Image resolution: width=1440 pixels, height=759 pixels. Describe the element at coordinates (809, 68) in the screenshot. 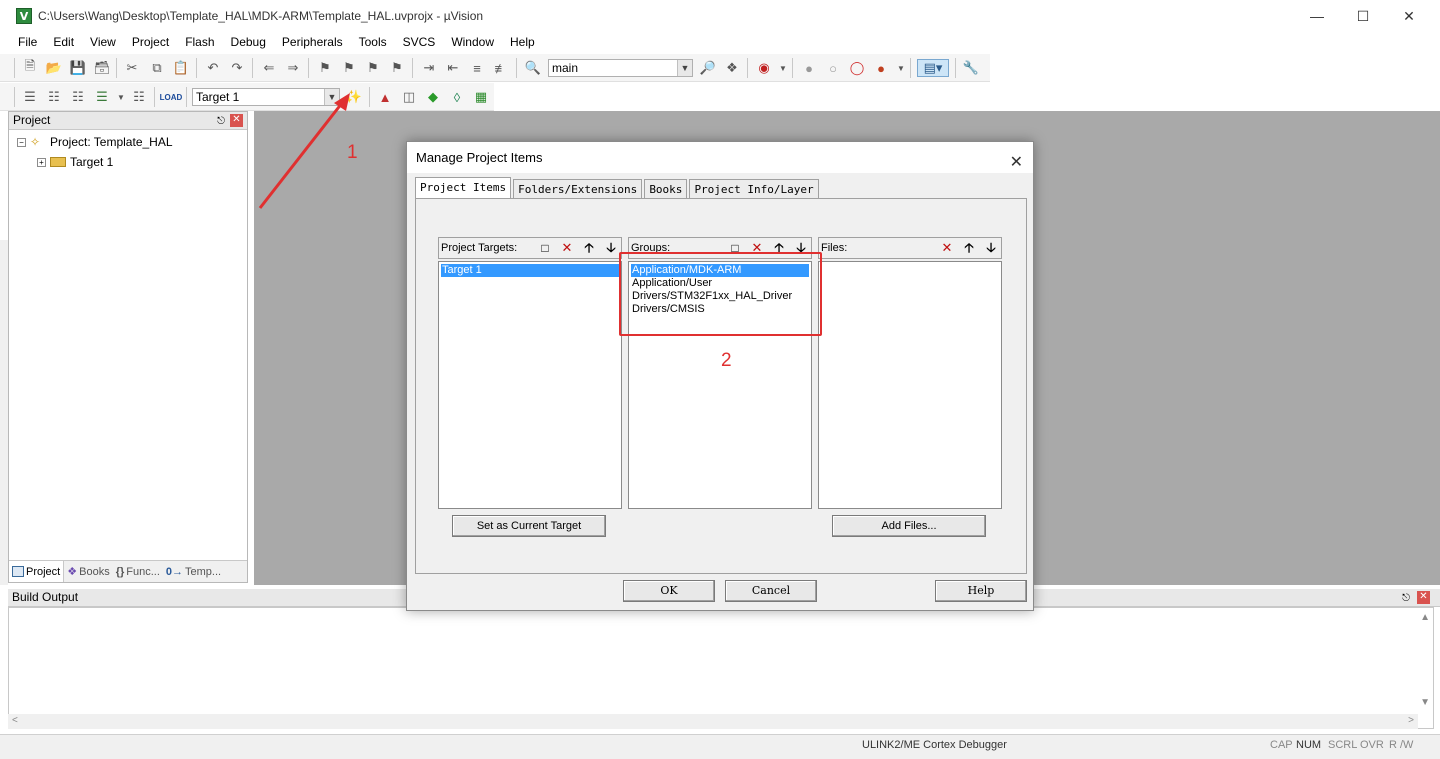

I see `insert-breakpoint-icon: ●` at that location.